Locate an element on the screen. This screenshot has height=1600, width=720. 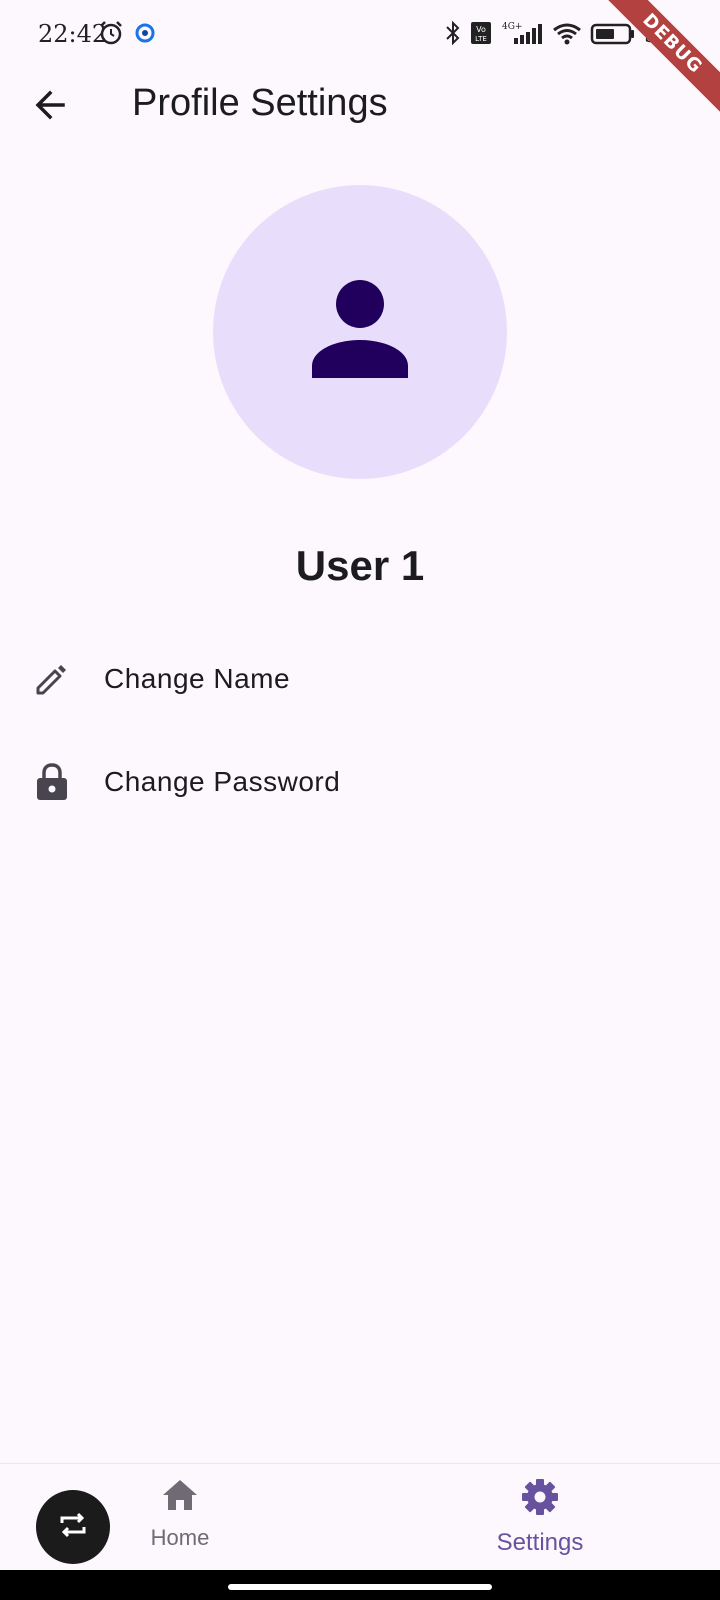
page-title: Profile Settings is located at coordinates (260, 103).